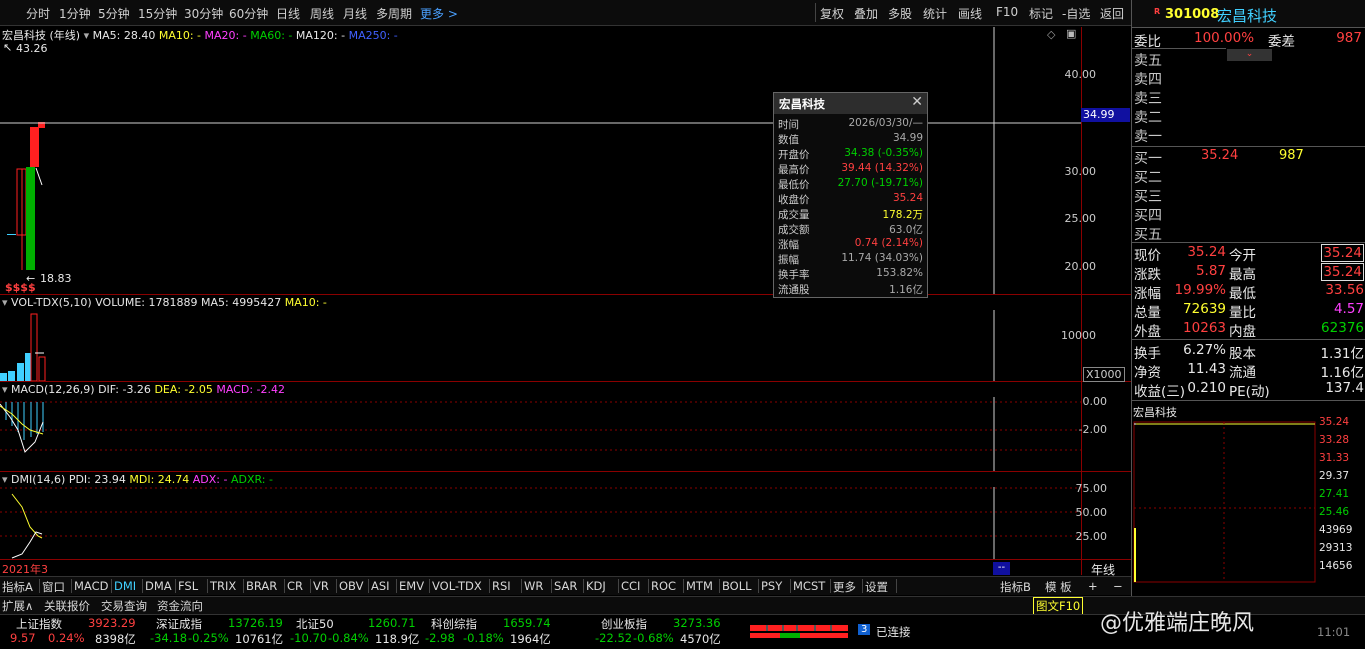  Describe the element at coordinates (1093, 586) in the screenshot. I see `indicator-right-tab: +` at that location.